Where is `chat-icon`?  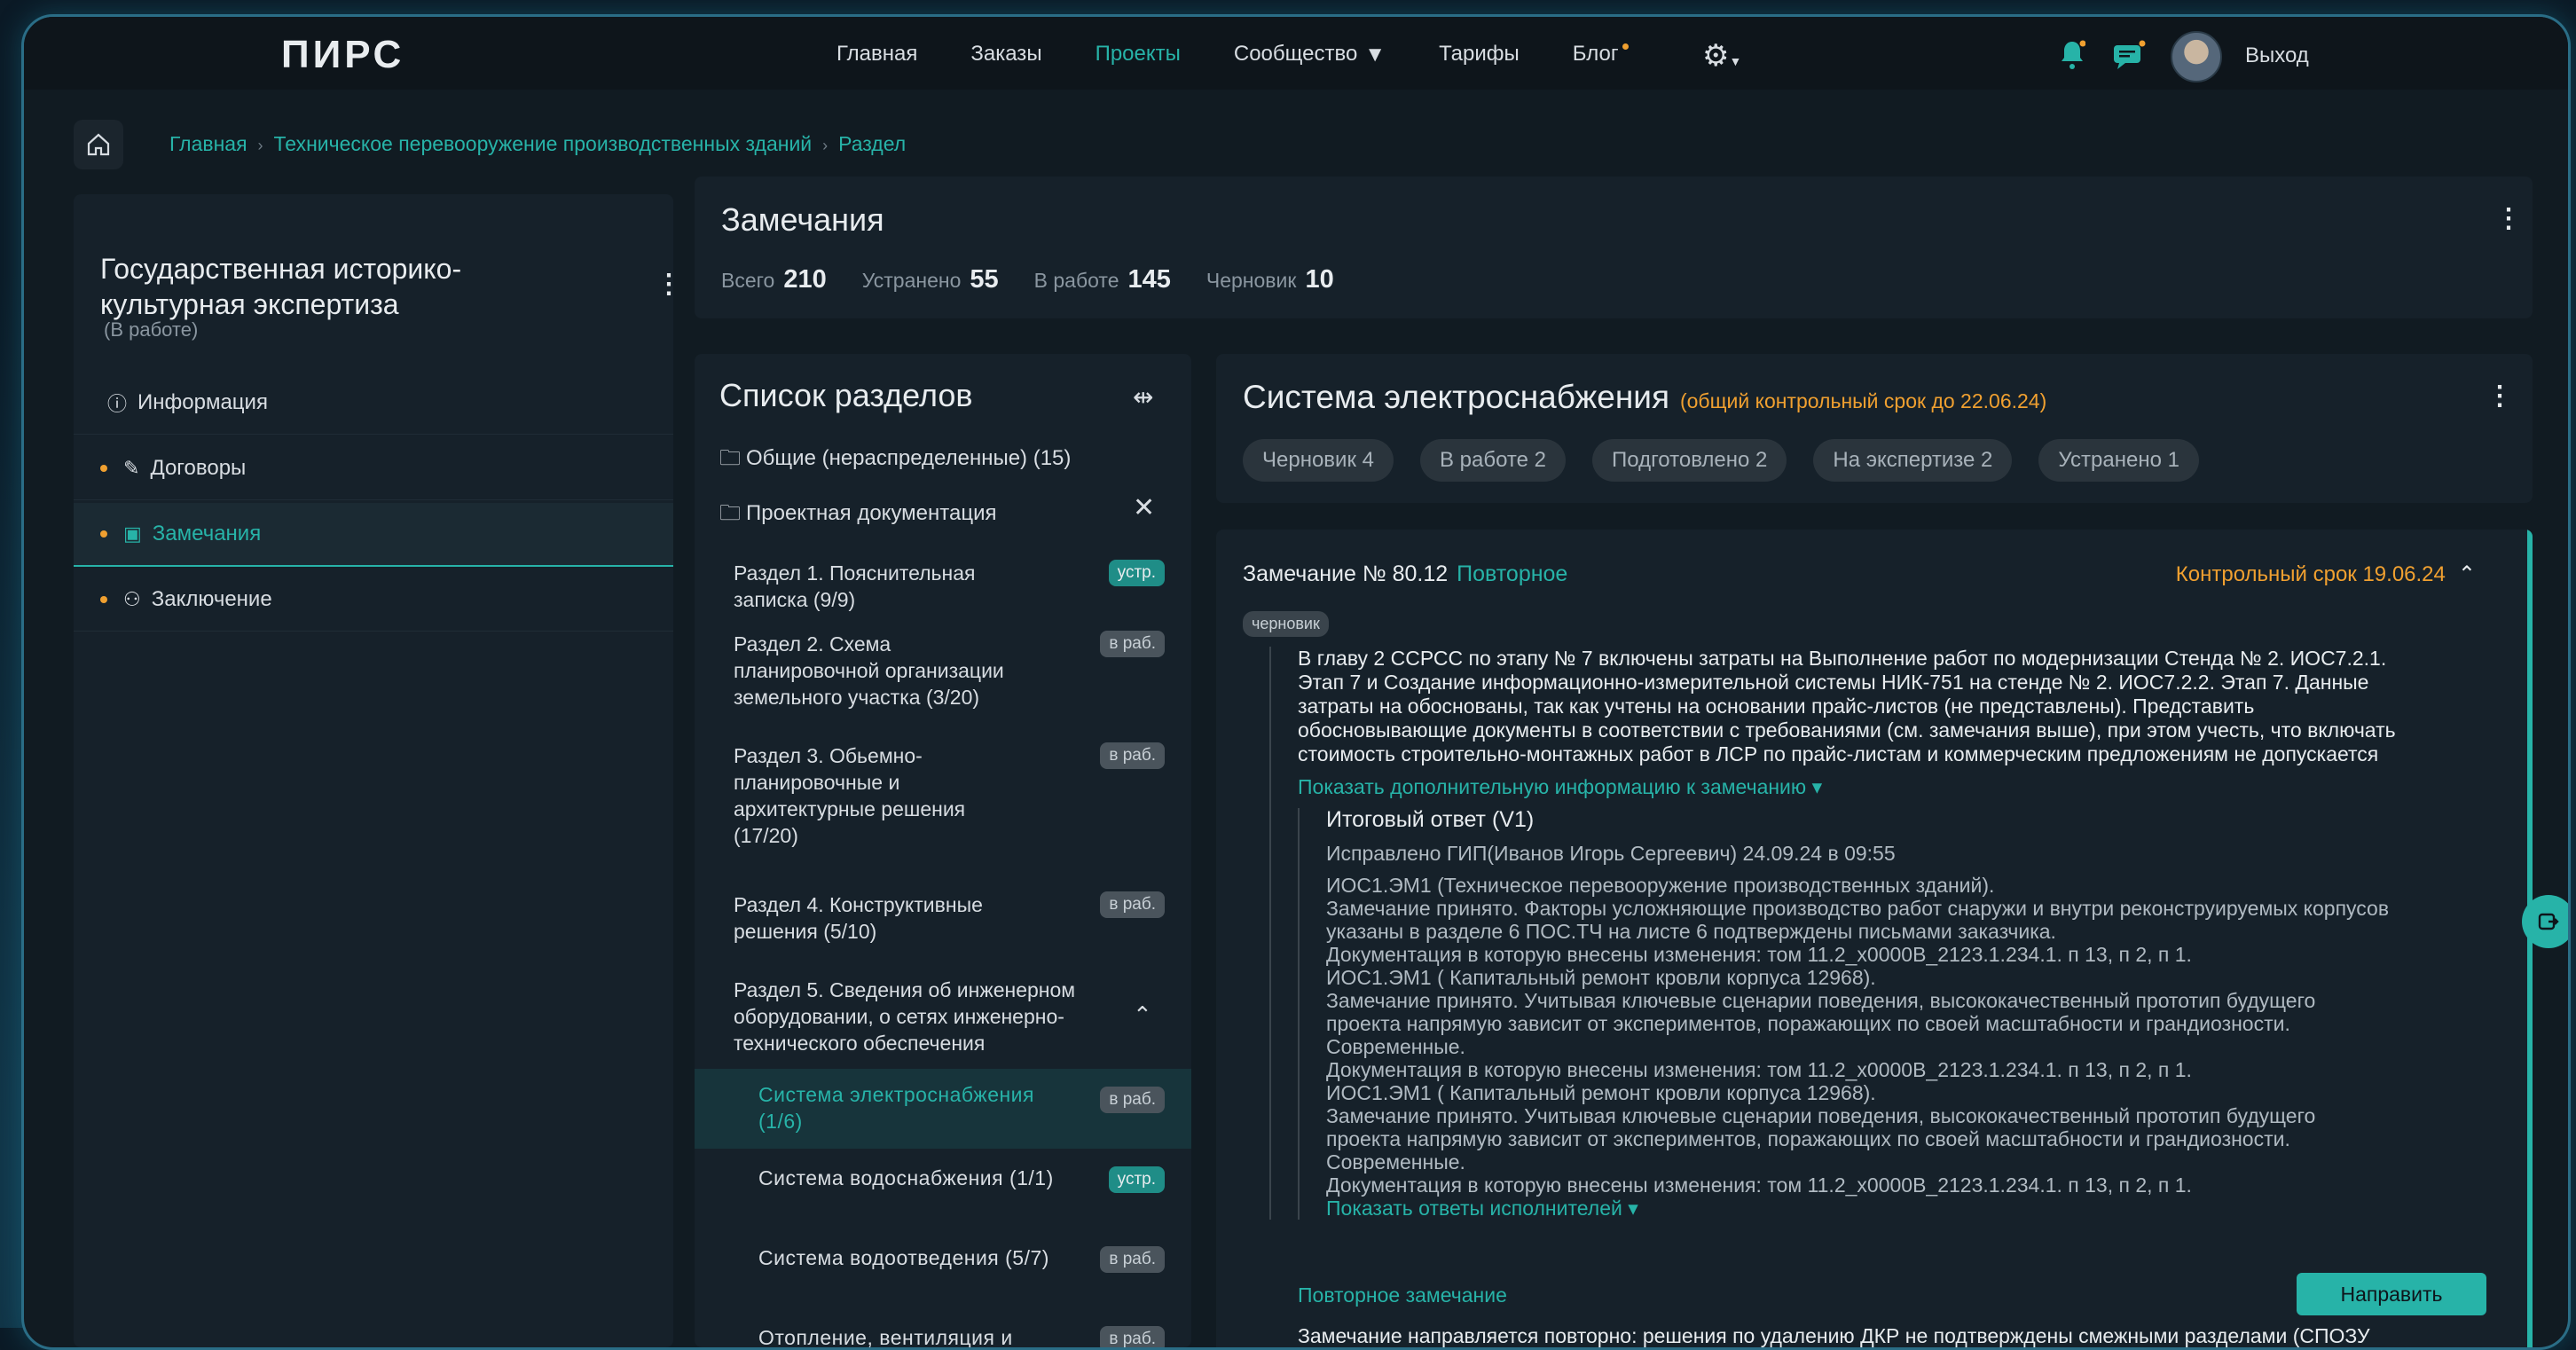 chat-icon is located at coordinates (2129, 58).